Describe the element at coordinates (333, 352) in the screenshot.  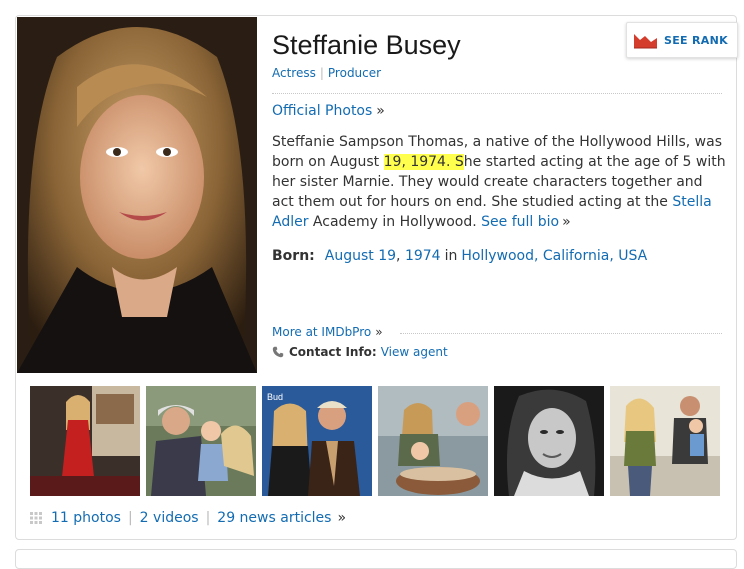
I see `contact-label: Contact Info:` at that location.